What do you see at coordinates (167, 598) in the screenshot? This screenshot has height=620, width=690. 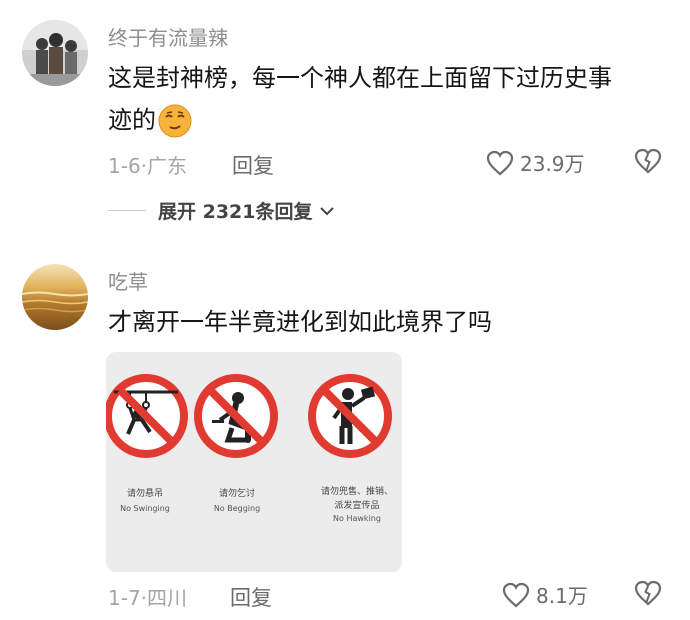 I see `location-text: 四川` at bounding box center [167, 598].